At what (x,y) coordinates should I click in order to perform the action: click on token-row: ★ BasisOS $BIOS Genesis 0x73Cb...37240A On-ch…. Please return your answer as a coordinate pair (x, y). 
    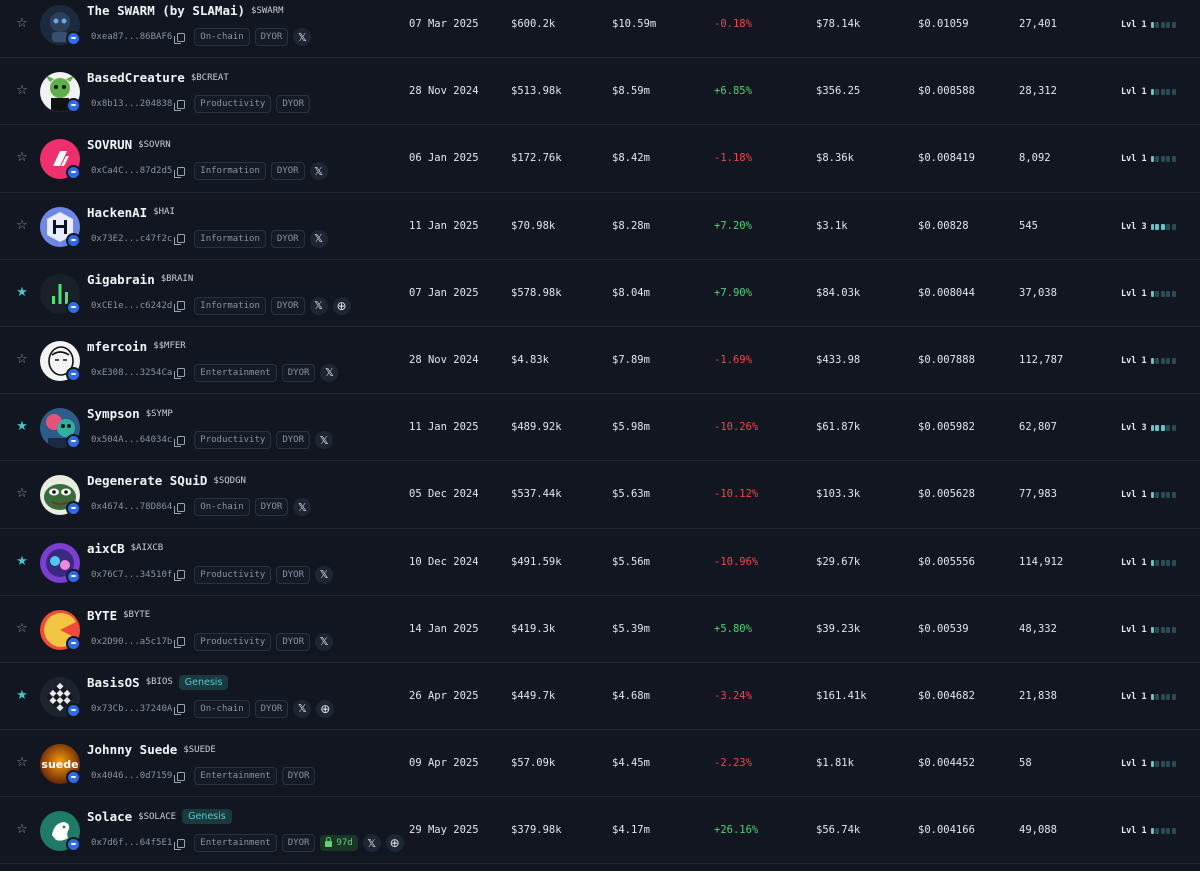
    Looking at the image, I should click on (600, 697).